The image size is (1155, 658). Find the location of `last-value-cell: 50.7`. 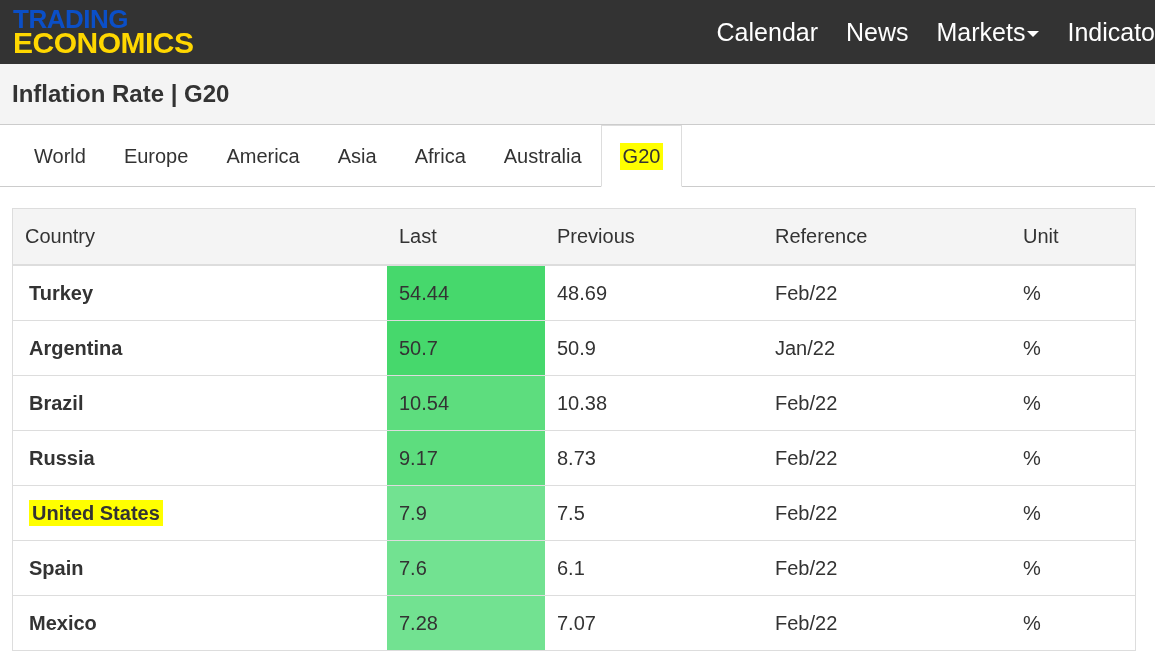

last-value-cell: 50.7 is located at coordinates (466, 348).